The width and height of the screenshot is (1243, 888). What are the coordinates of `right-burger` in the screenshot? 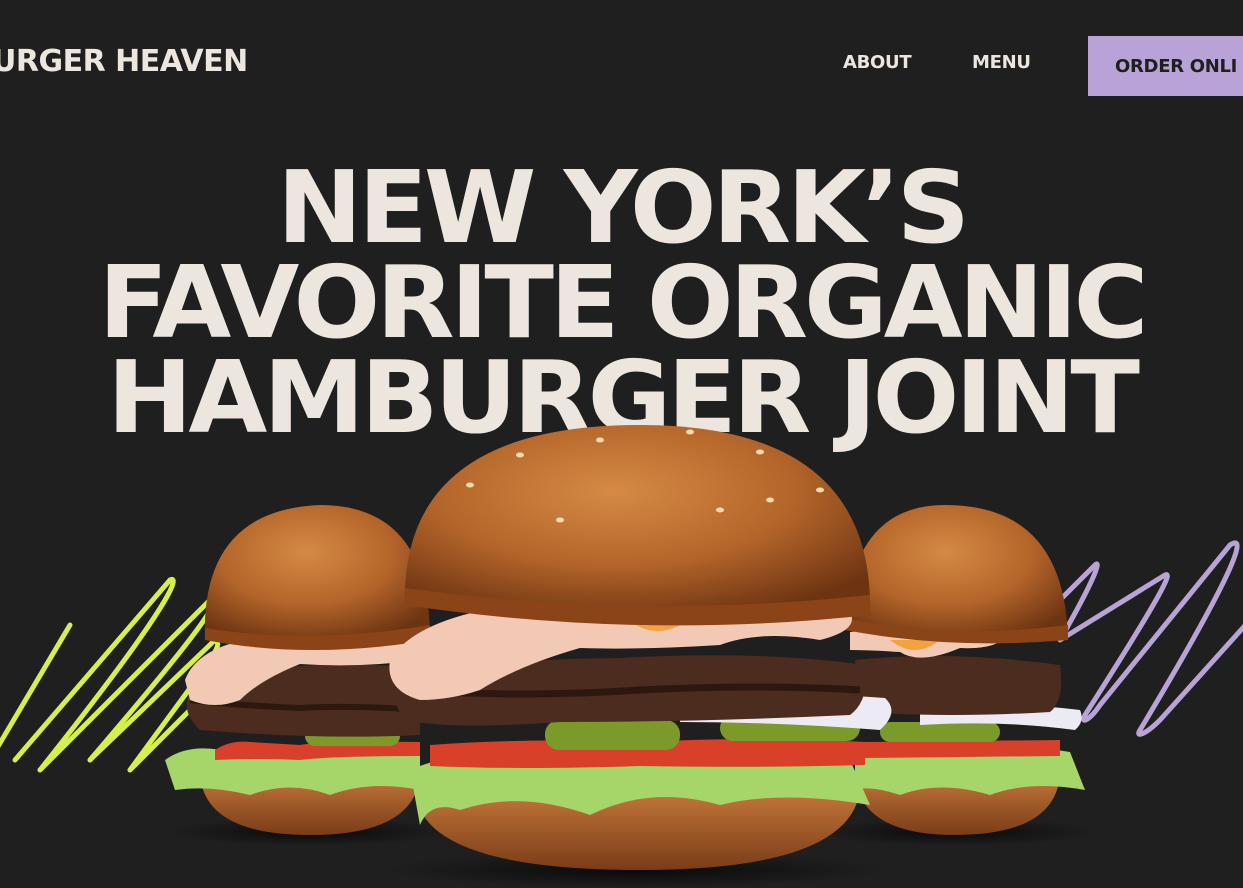 It's located at (965, 670).